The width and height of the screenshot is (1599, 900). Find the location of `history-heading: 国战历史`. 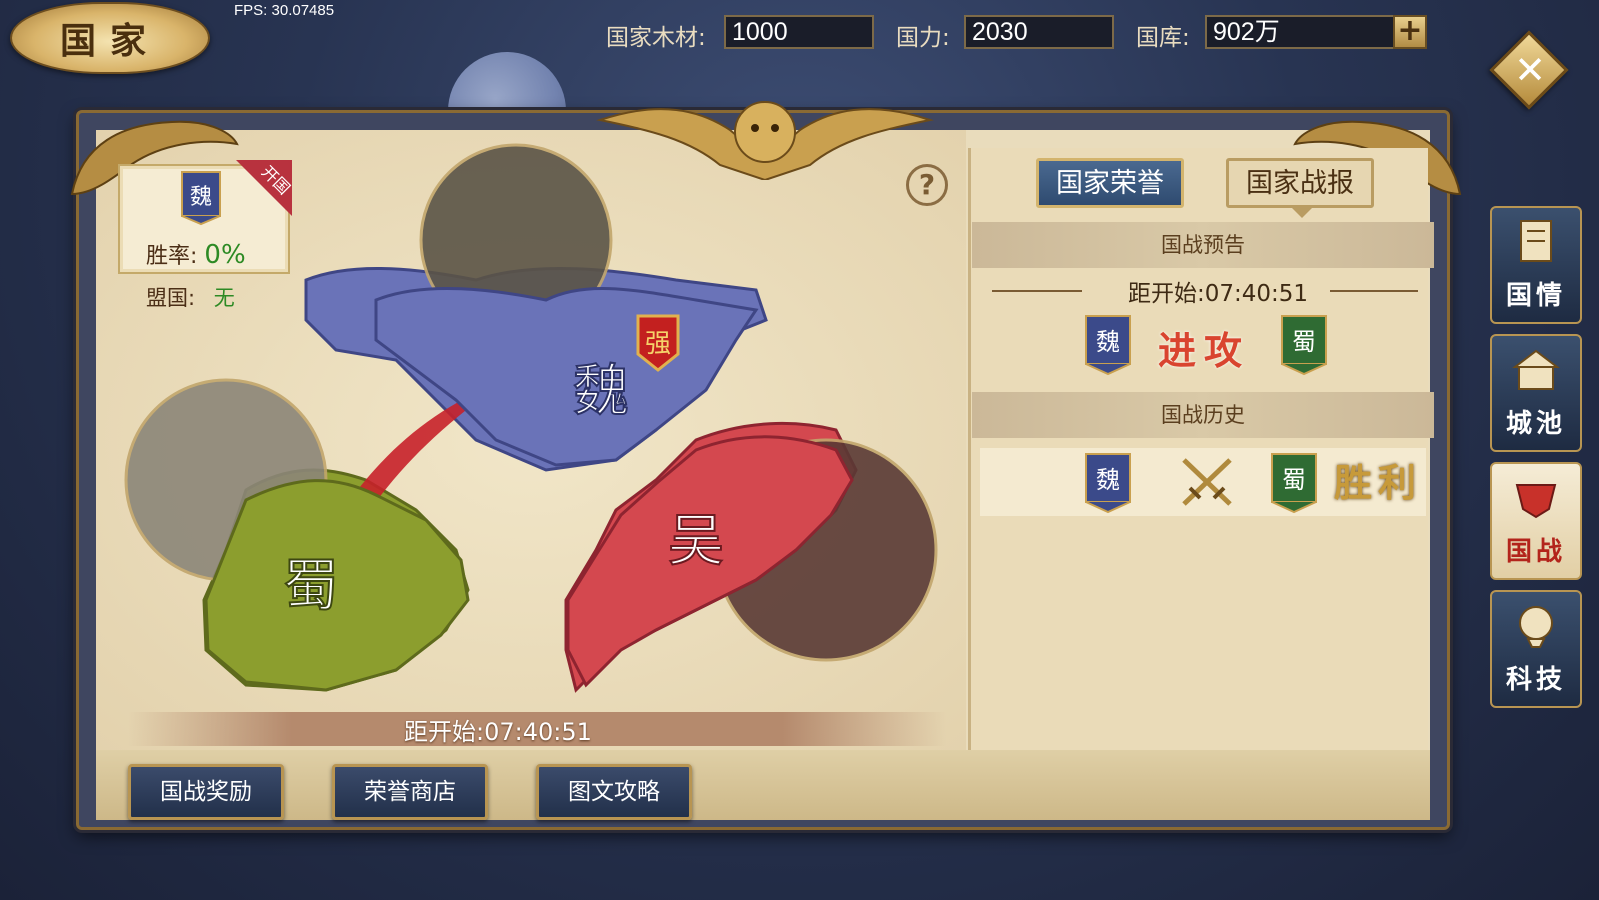

history-heading: 国战历史 is located at coordinates (1203, 415).